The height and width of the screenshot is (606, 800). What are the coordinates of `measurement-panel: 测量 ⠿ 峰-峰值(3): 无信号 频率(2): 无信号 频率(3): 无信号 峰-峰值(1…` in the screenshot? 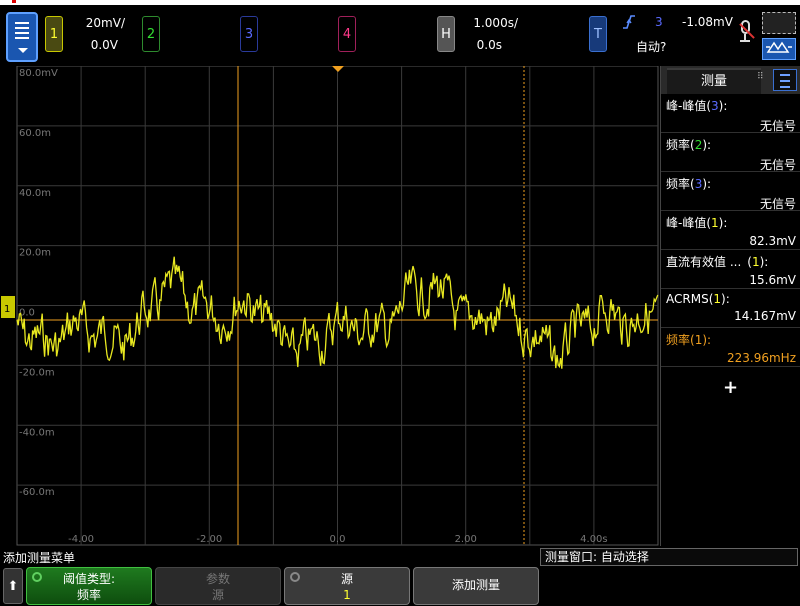 It's located at (730, 306).